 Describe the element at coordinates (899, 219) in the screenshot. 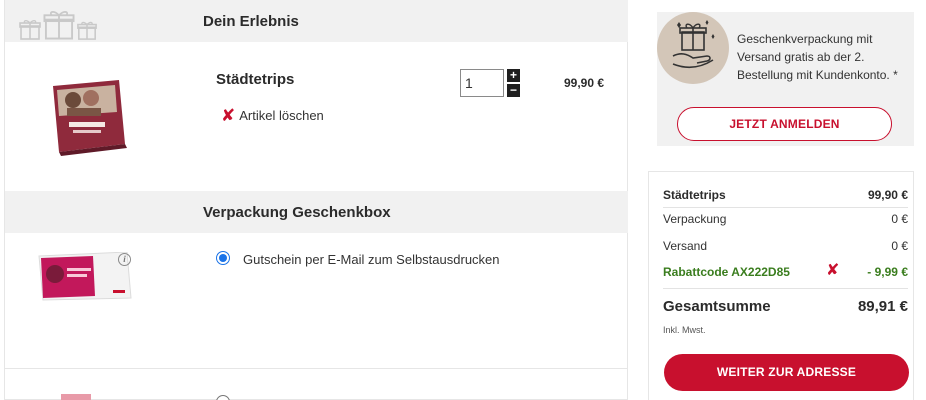

I see `summary-packaging-value: 0 €` at that location.